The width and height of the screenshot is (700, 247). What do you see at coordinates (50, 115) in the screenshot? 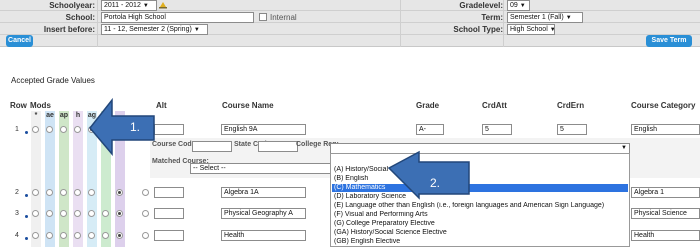
I see `mod-header-ae: ae` at bounding box center [50, 115].